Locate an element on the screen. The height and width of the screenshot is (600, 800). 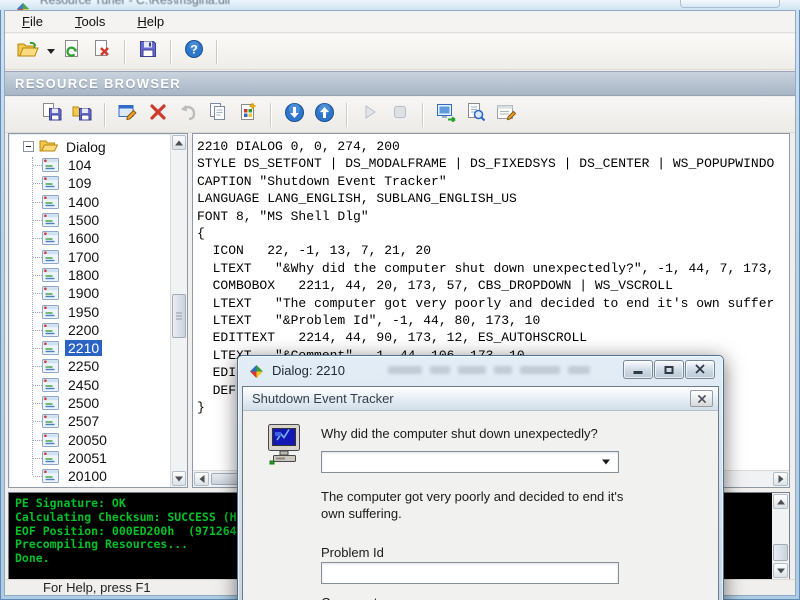
tree-item-dialog-resource: 1800 is located at coordinates (89, 275).